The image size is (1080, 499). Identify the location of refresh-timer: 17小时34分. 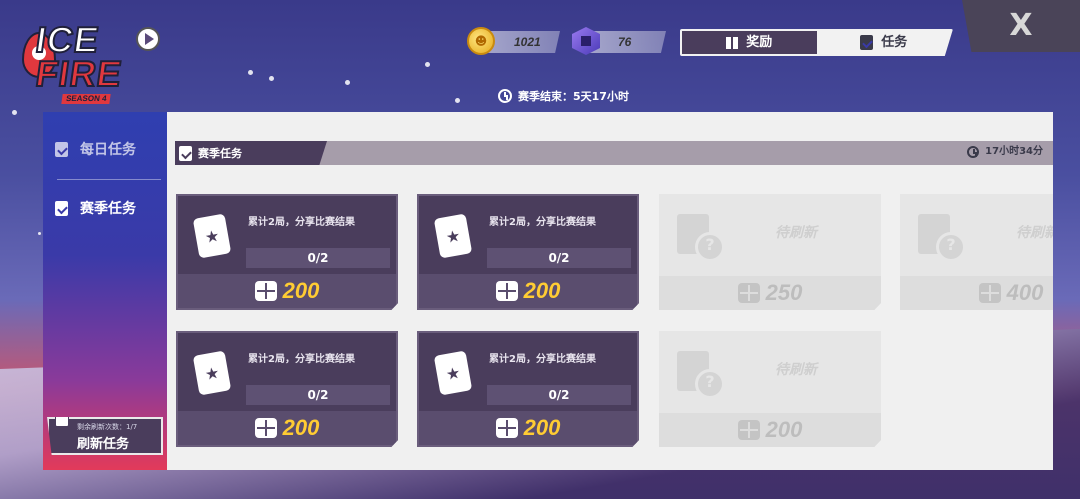
(1005, 152).